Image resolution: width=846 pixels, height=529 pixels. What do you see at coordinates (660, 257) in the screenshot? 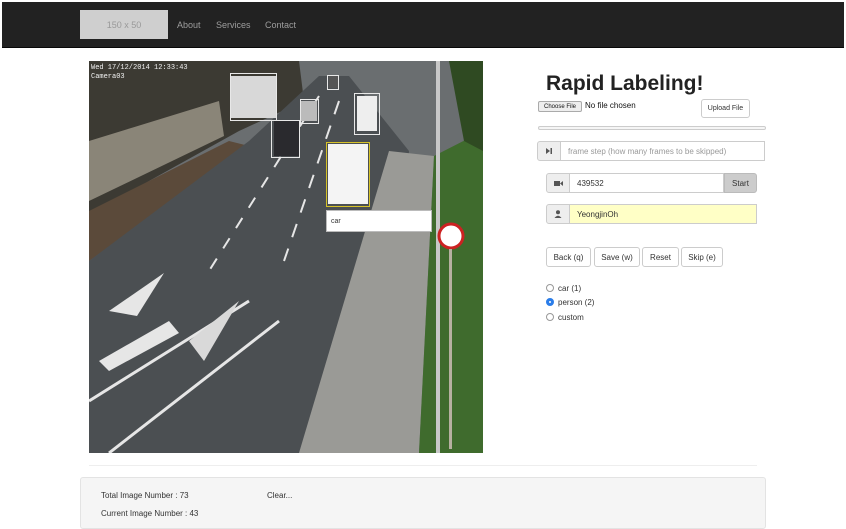
I see `reset-button: Reset` at bounding box center [660, 257].